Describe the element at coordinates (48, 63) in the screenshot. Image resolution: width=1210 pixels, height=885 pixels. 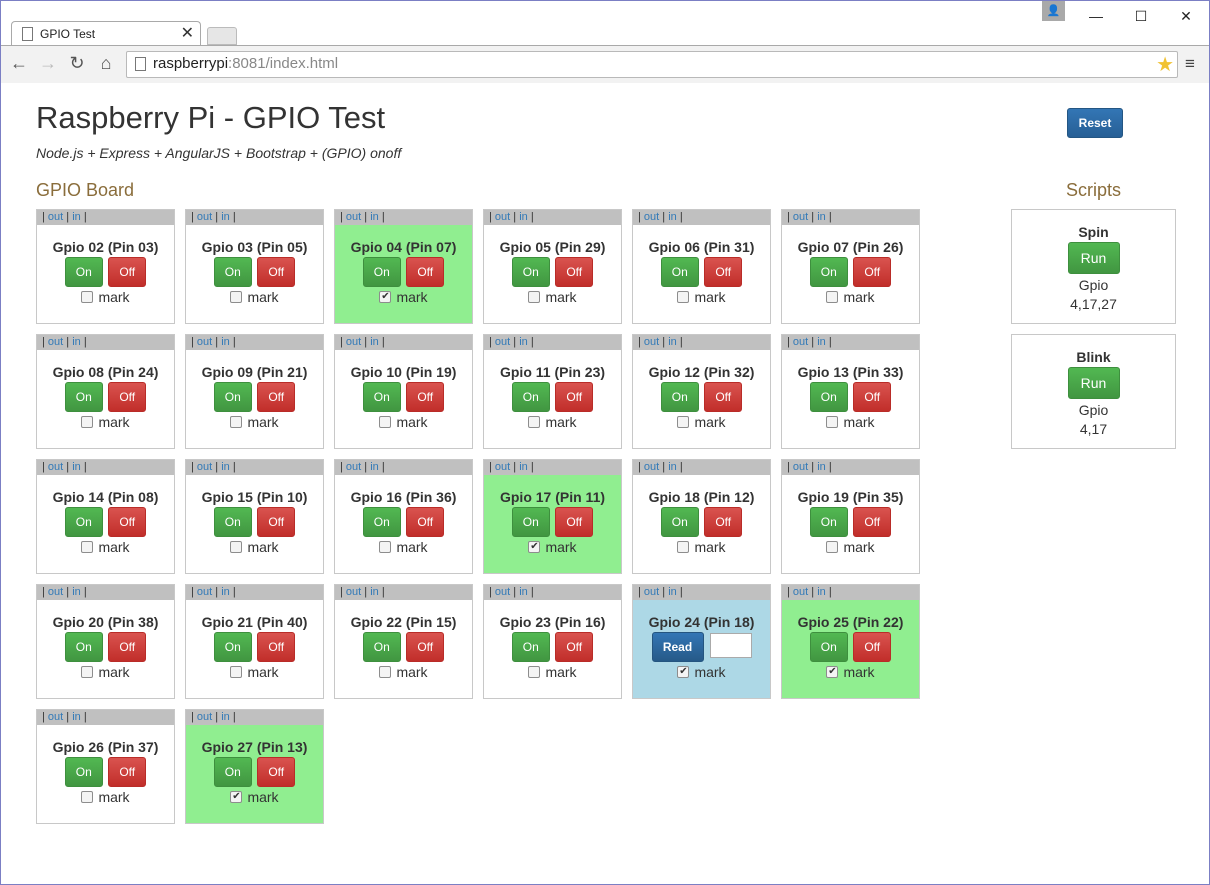
I see `forward-icon: →` at that location.